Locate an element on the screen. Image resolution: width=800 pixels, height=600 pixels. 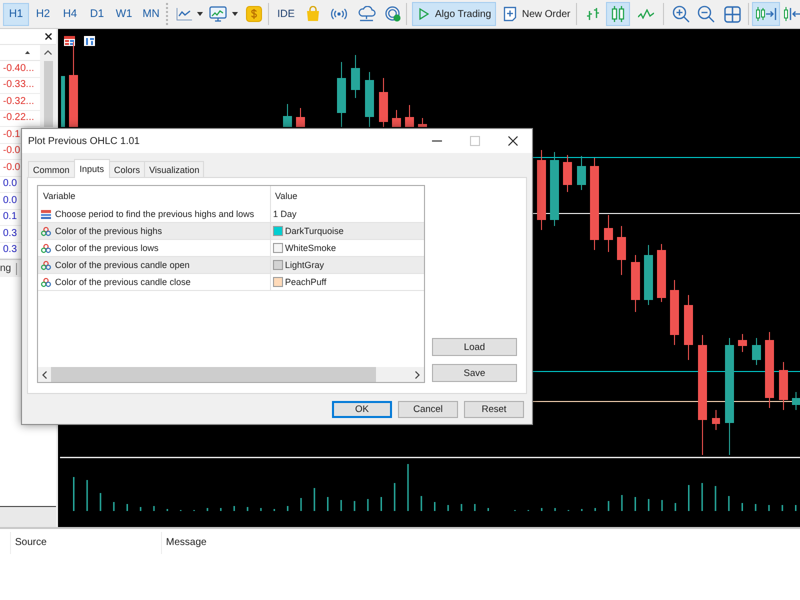
dialog-button: Save is located at coordinates (474, 373).